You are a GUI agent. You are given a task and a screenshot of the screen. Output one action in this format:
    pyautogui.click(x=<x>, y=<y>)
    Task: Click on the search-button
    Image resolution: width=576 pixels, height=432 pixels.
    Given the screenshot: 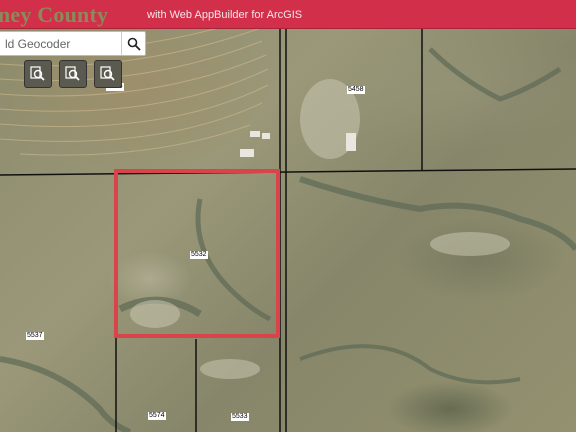 What is the action you would take?
    pyautogui.click(x=133, y=43)
    